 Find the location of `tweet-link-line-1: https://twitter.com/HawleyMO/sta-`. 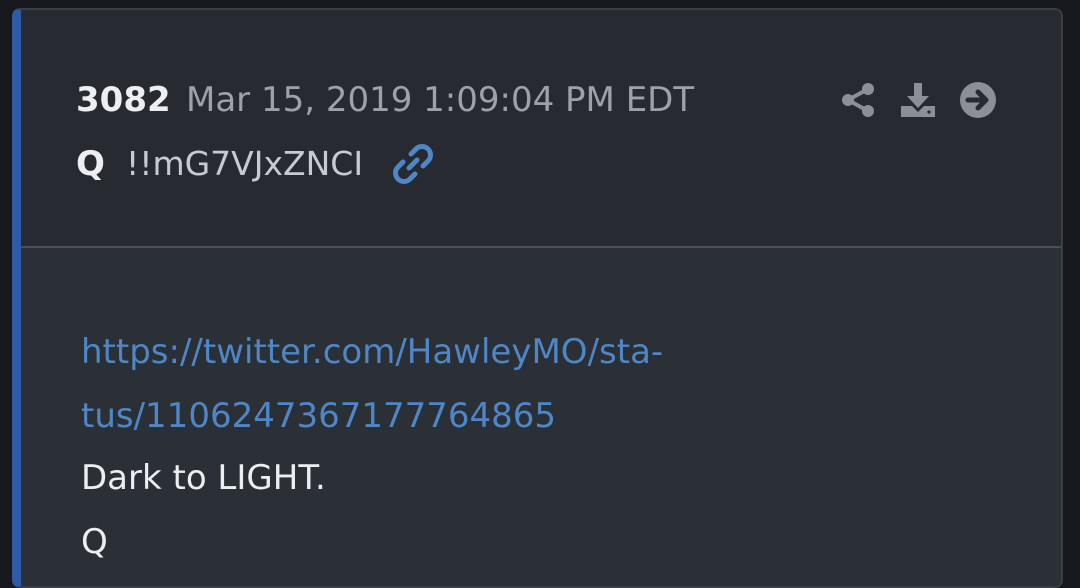

tweet-link-line-1: https://twitter.com/HawleyMO/sta- is located at coordinates (372, 352).